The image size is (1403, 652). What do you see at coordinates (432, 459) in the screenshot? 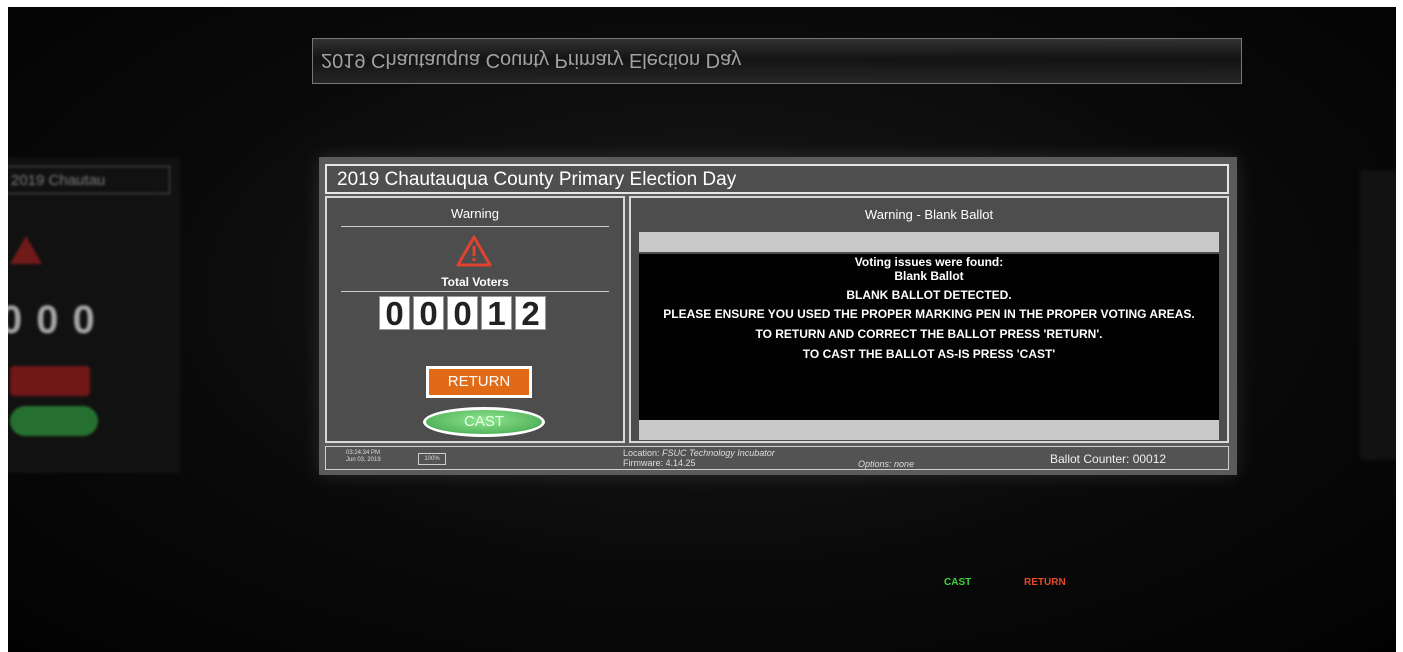
I see `battery-icon: 100%` at bounding box center [432, 459].